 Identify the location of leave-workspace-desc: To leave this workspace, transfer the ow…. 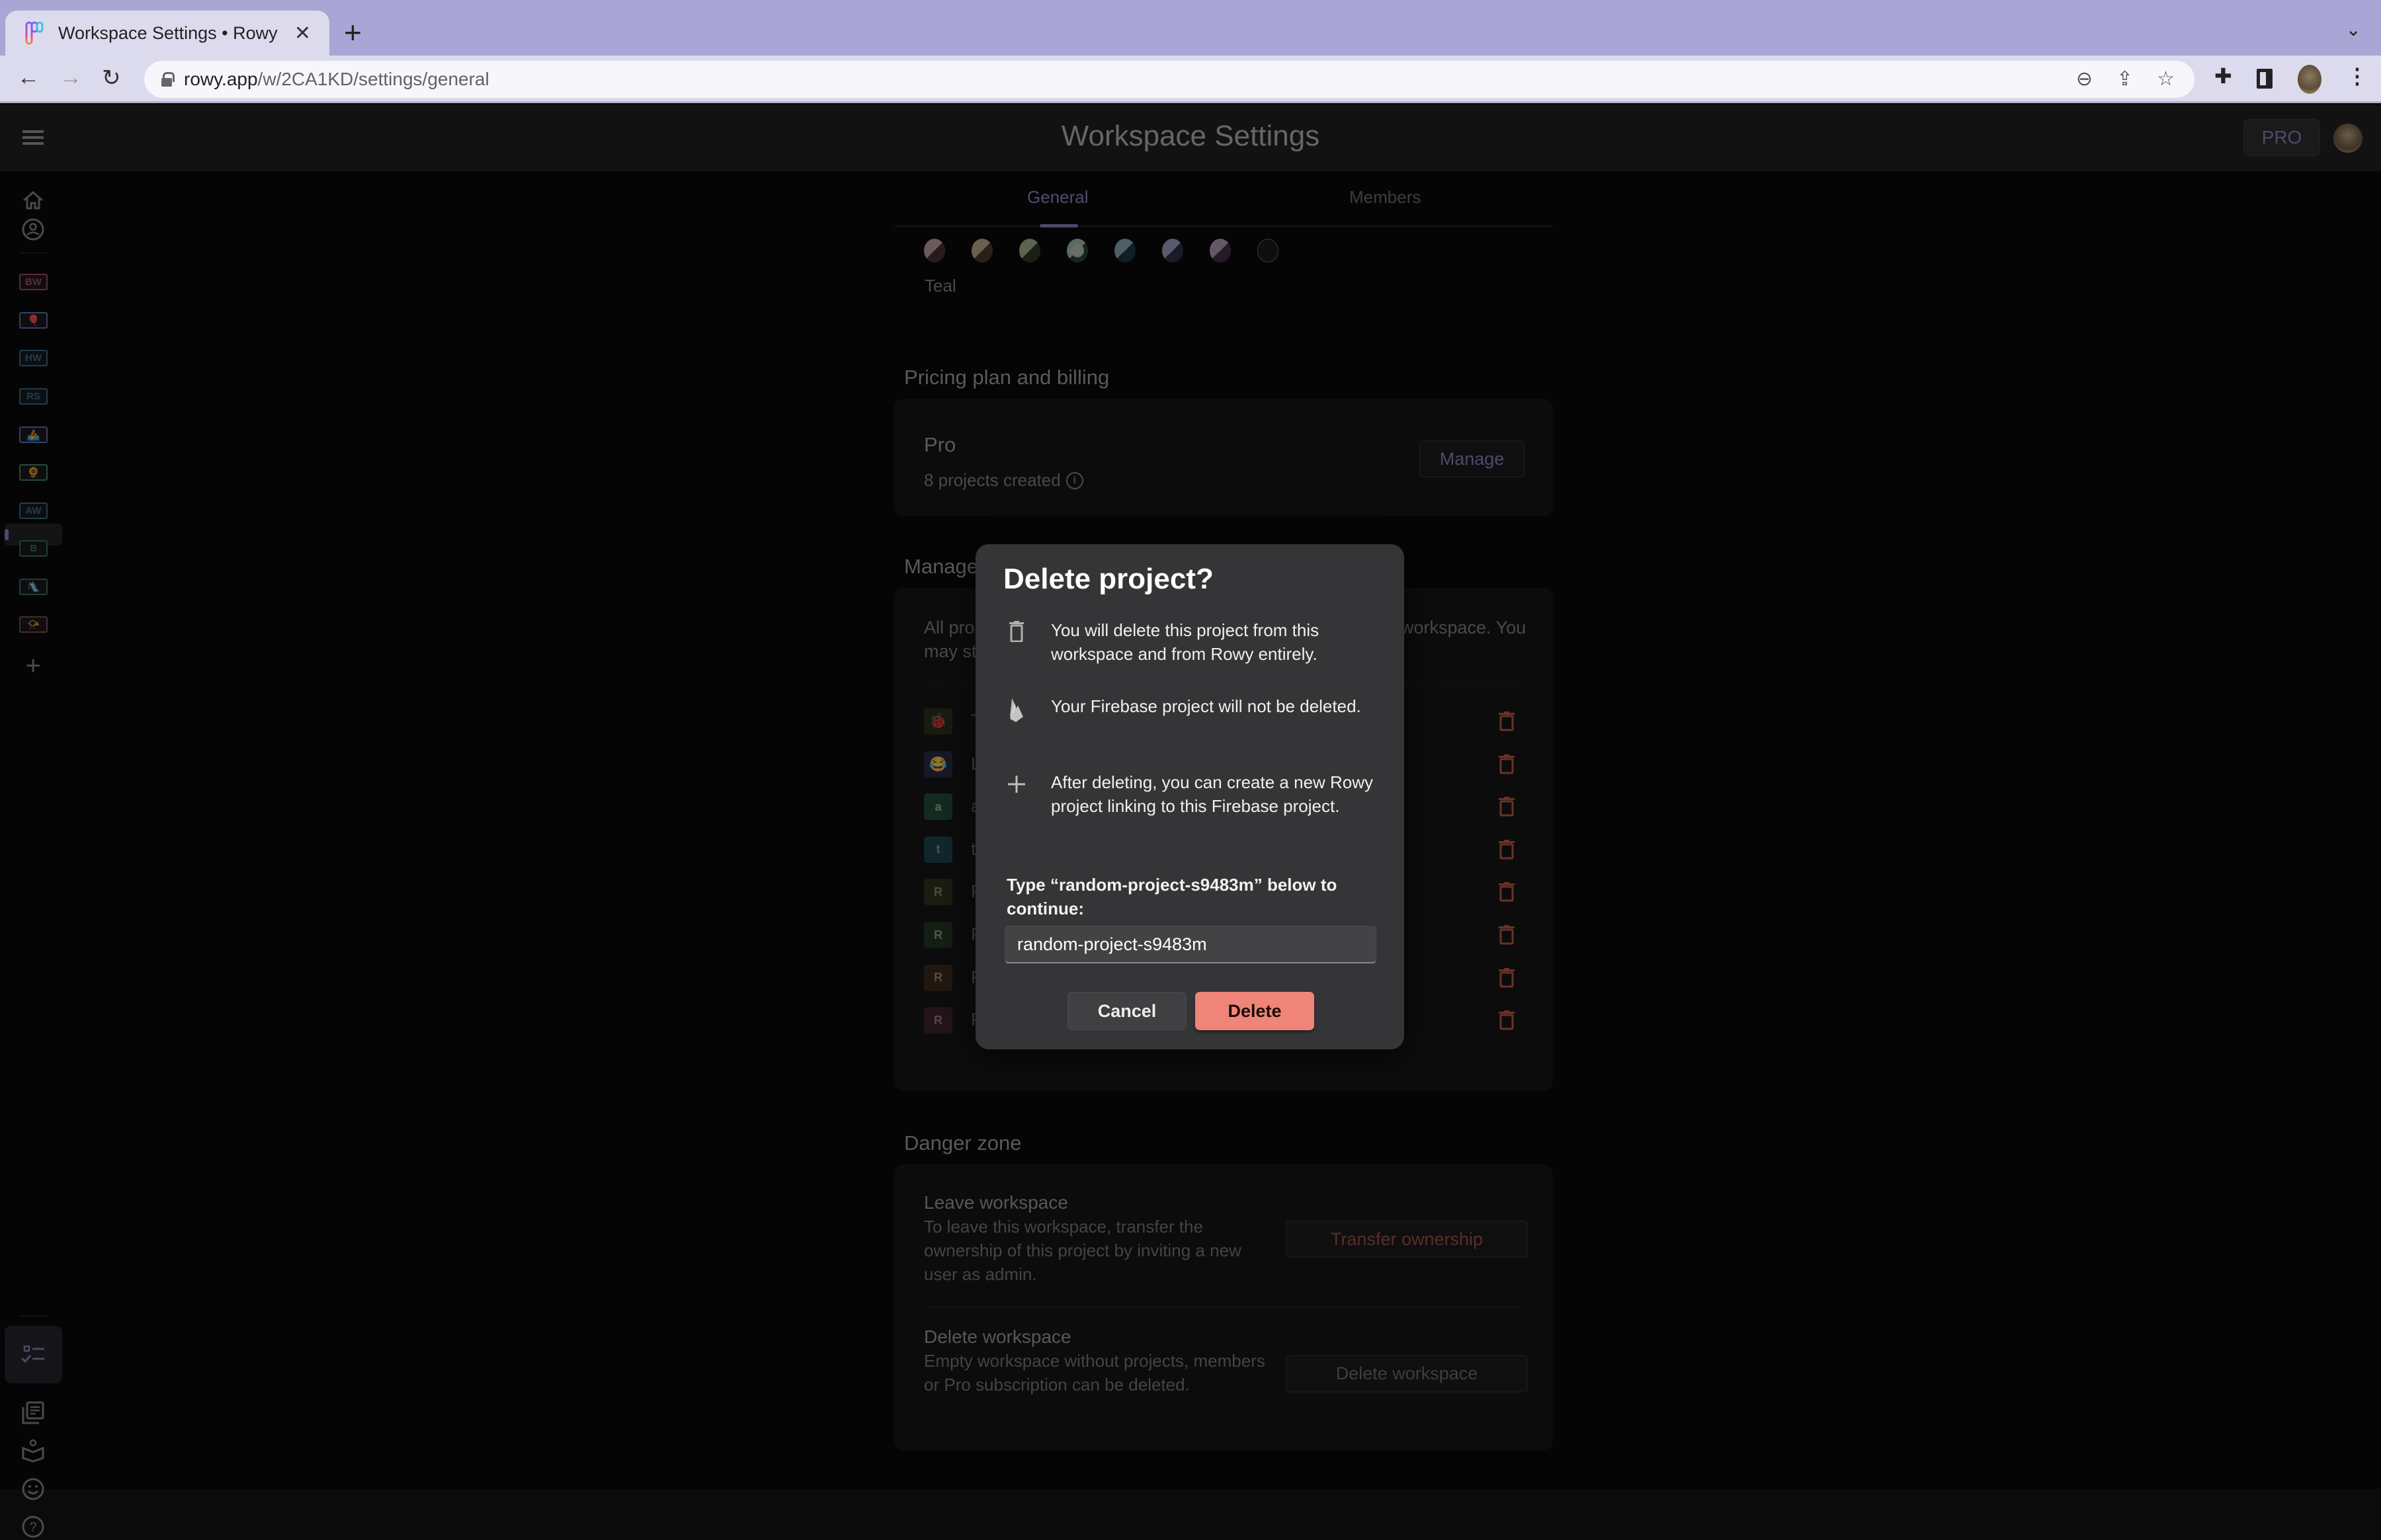
(1082, 1250).